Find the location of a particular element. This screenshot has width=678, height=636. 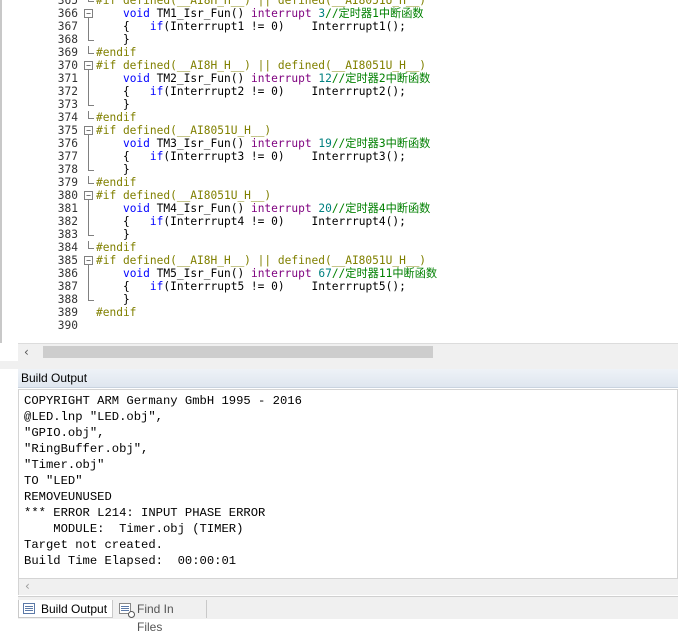

tab-build-output-label: Build Output is located at coordinates (74, 609).